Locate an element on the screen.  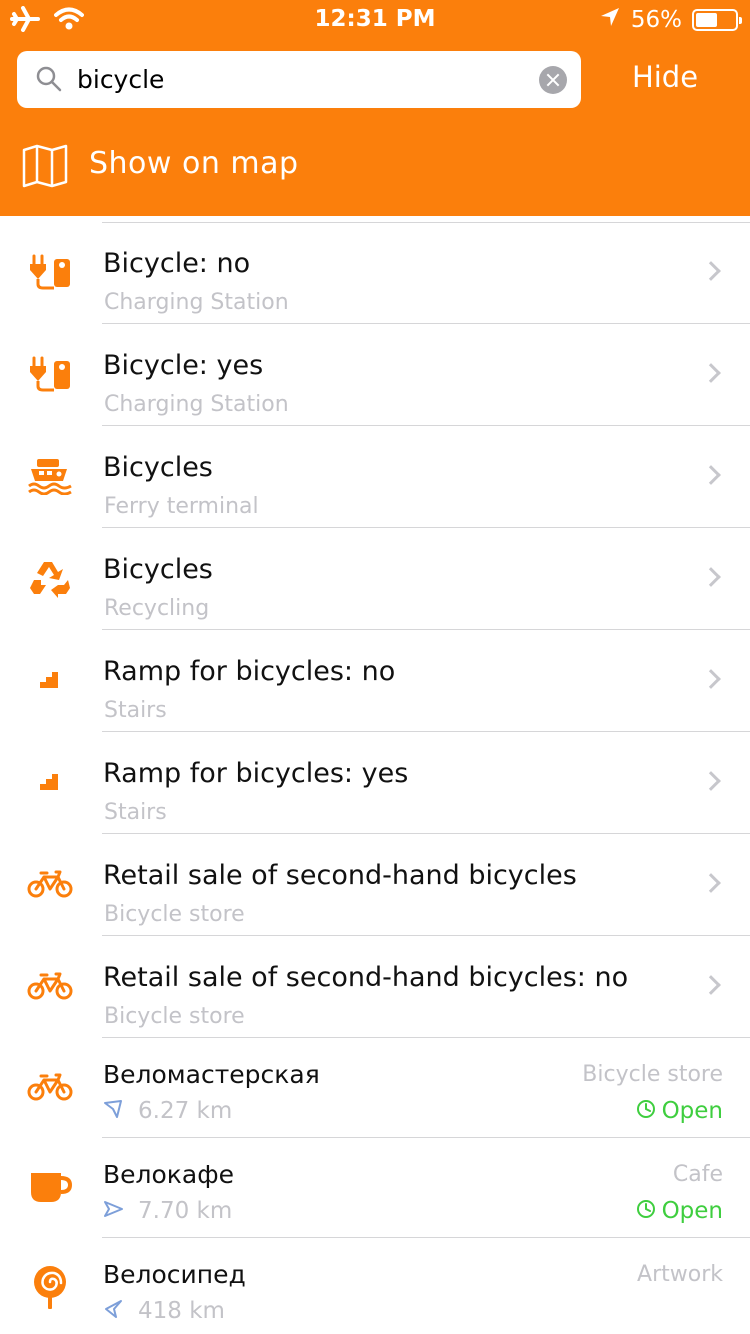
category-title: Bicycle: no is located at coordinates (177, 263).